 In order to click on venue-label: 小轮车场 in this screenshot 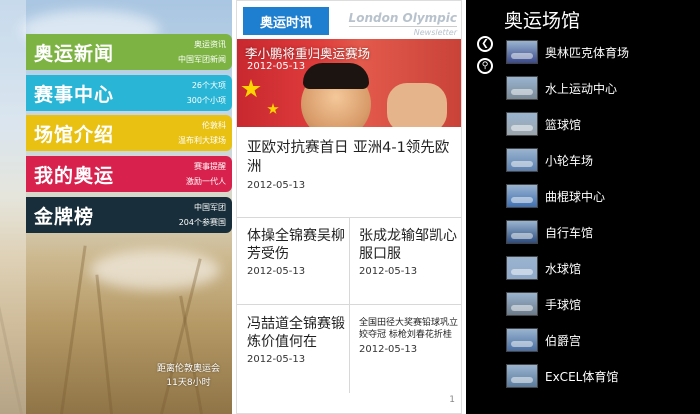, I will do `click(569, 160)`.